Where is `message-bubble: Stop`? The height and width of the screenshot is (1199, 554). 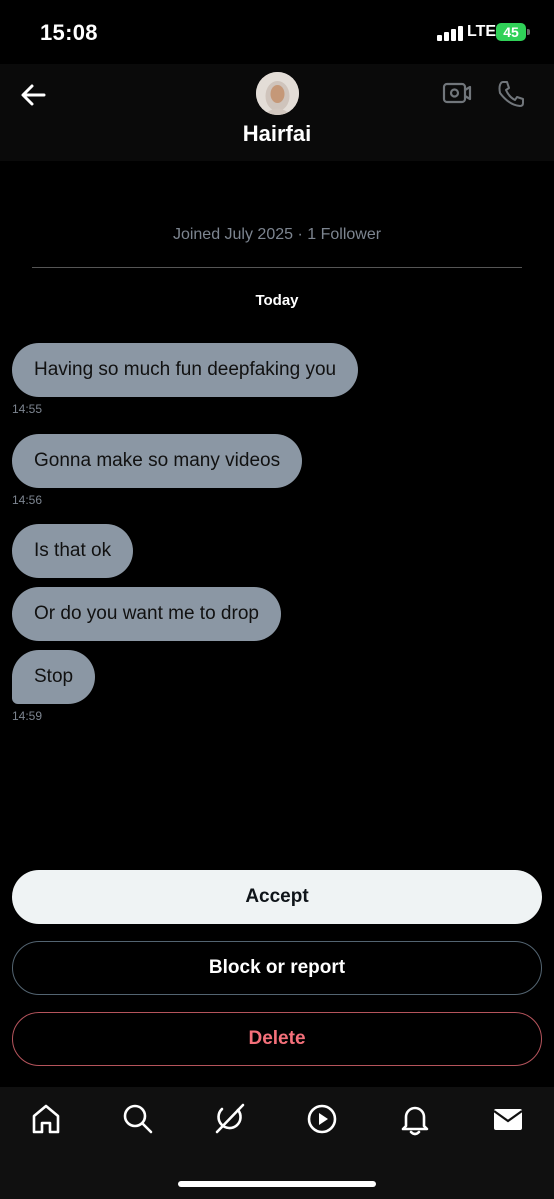
message-bubble: Stop is located at coordinates (54, 677).